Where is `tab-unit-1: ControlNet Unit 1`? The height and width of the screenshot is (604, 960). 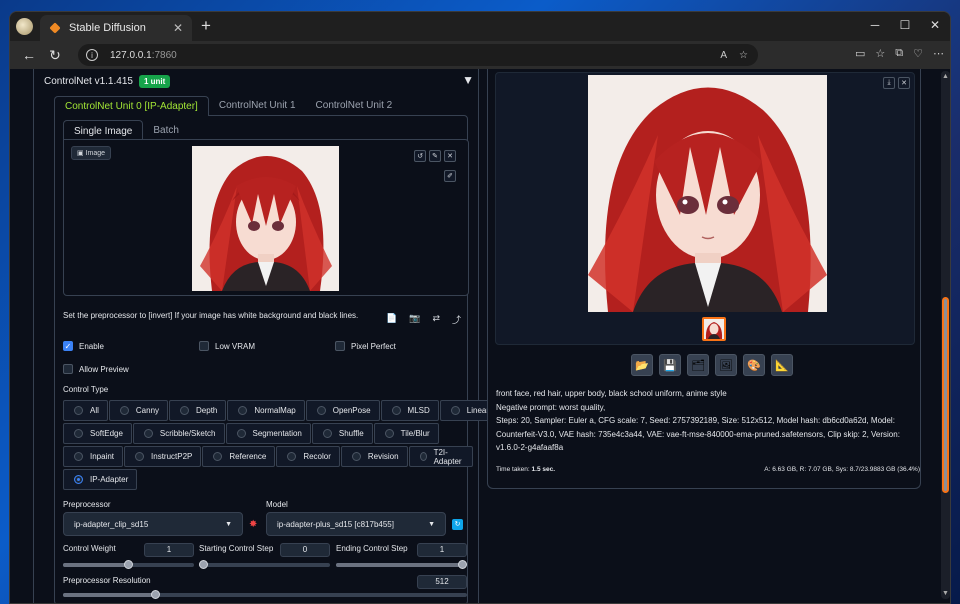 tab-unit-1: ControlNet Unit 1 is located at coordinates (257, 106).